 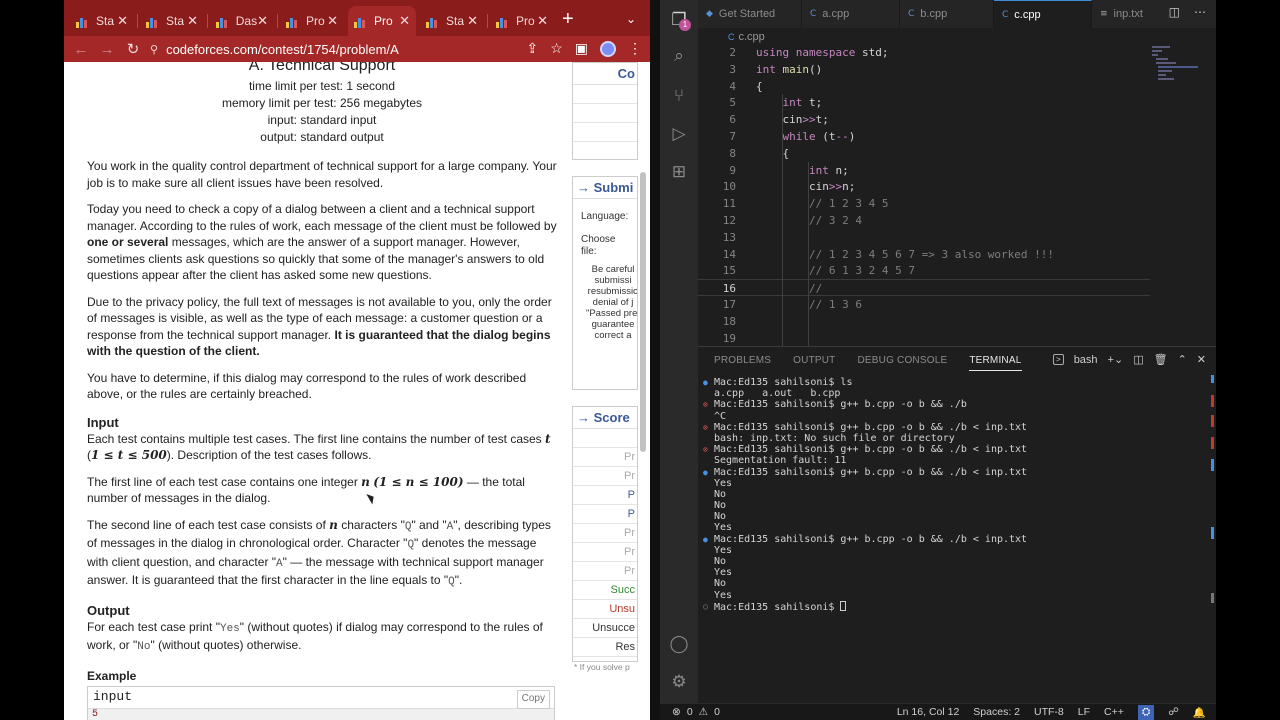 What do you see at coordinates (1130, 14) in the screenshot?
I see `editor-tab-inp-txt: ≡ inp.txt` at bounding box center [1130, 14].